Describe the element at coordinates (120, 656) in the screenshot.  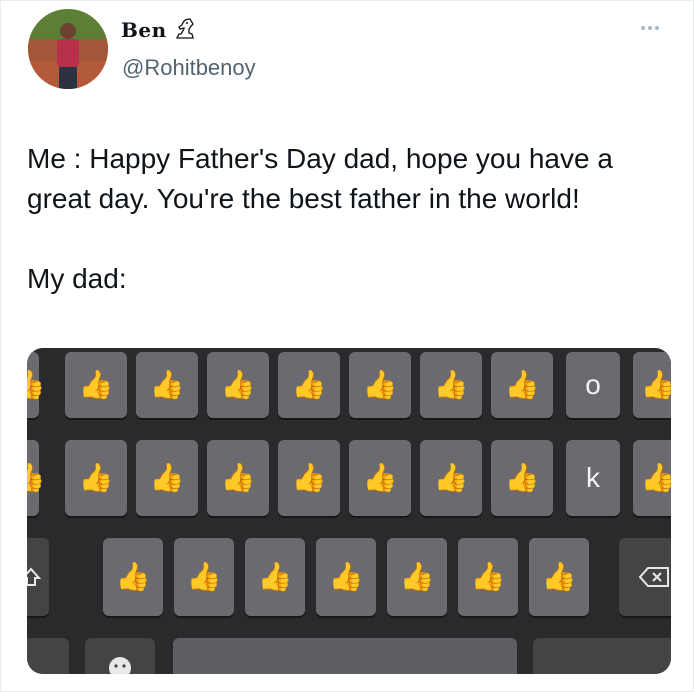
I see `emoji-face-icon` at that location.